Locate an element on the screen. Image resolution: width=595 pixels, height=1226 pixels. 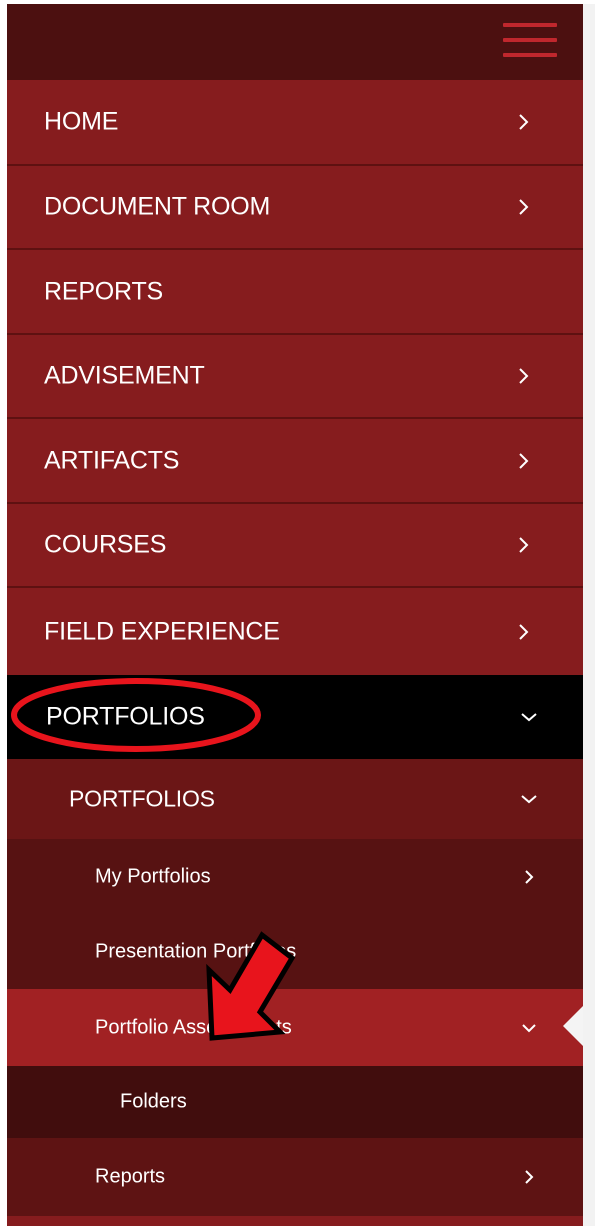
nav-item-artifacts: ARTIFACTS is located at coordinates (295, 461).